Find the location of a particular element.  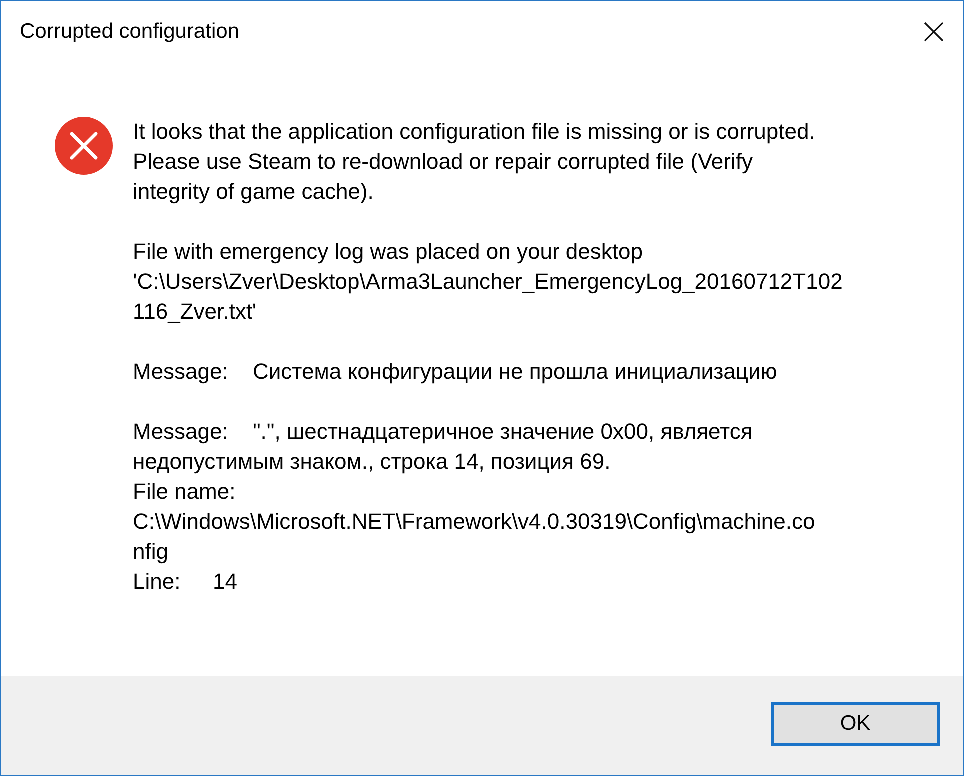

close-icon is located at coordinates (934, 32).